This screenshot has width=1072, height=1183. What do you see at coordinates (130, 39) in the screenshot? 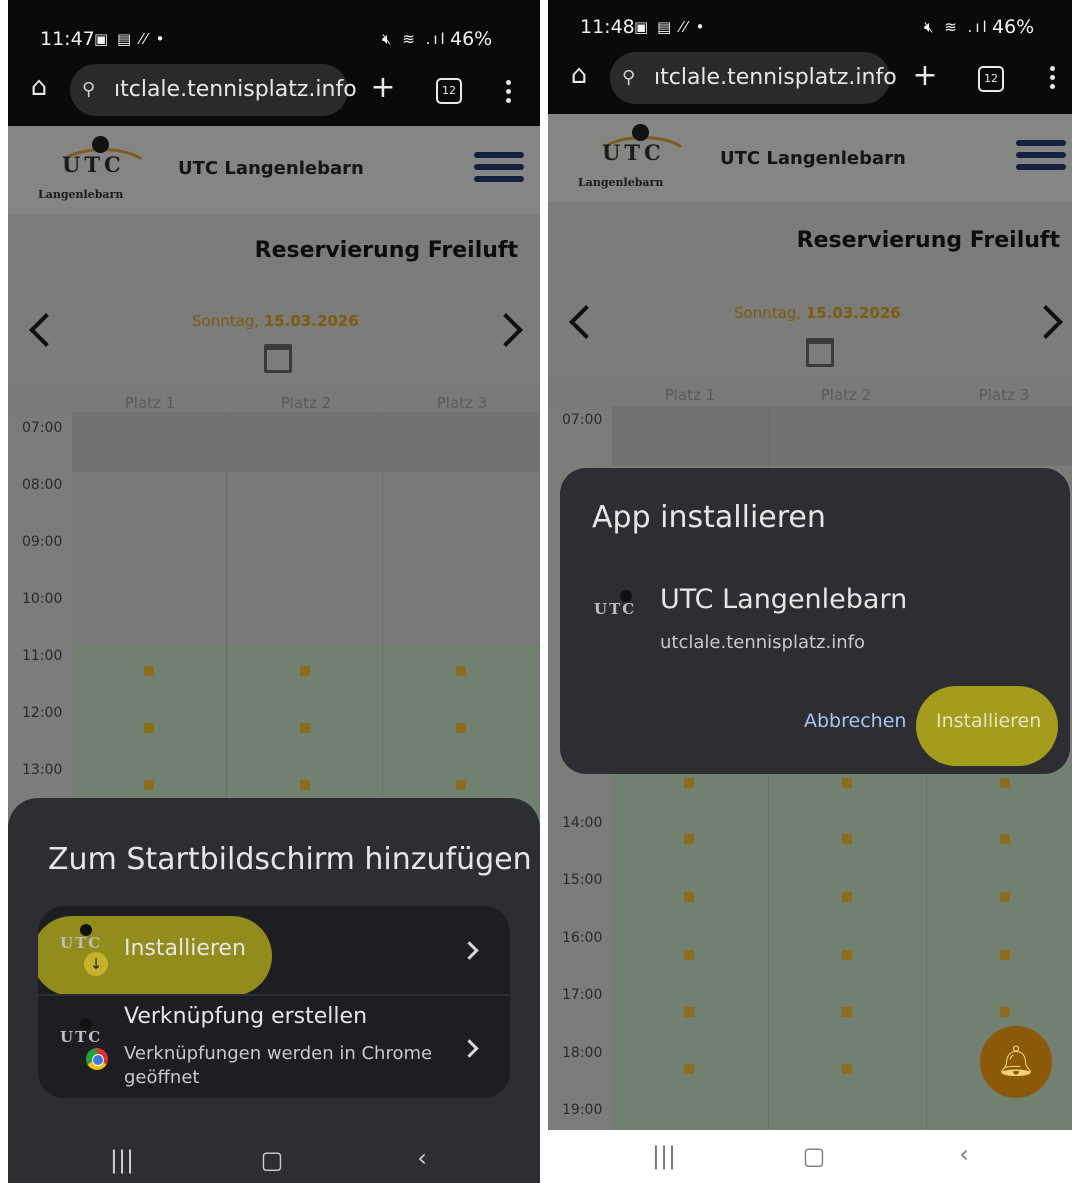
I see `notification-icons: ▣ ▤ ⁄⁄ •` at bounding box center [130, 39].